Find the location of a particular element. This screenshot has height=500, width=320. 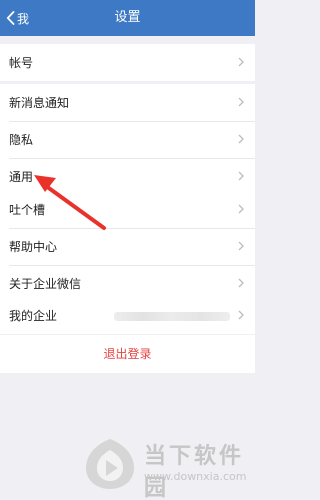

watermark-name: 当下软件园 is located at coordinates (194, 472).